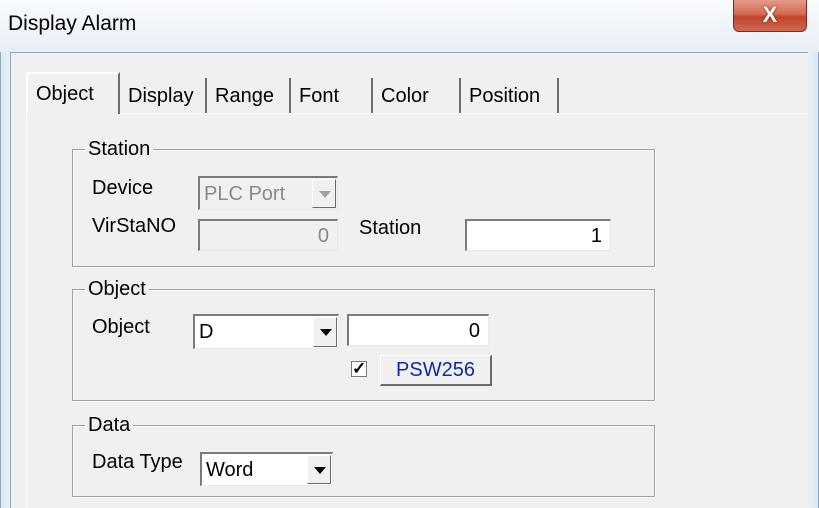 This screenshot has height=508, width=819. I want to click on psw256-button-label: PSW256, so click(435, 370).